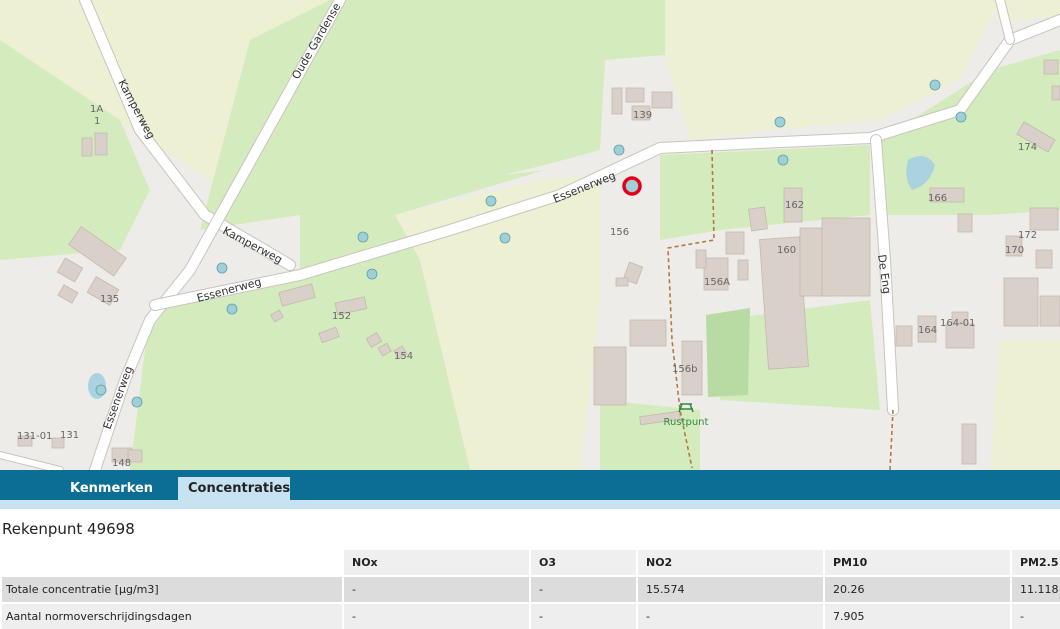 The image size is (1060, 629). I want to click on panel-title: Rekenpunt 49698, so click(68, 529).